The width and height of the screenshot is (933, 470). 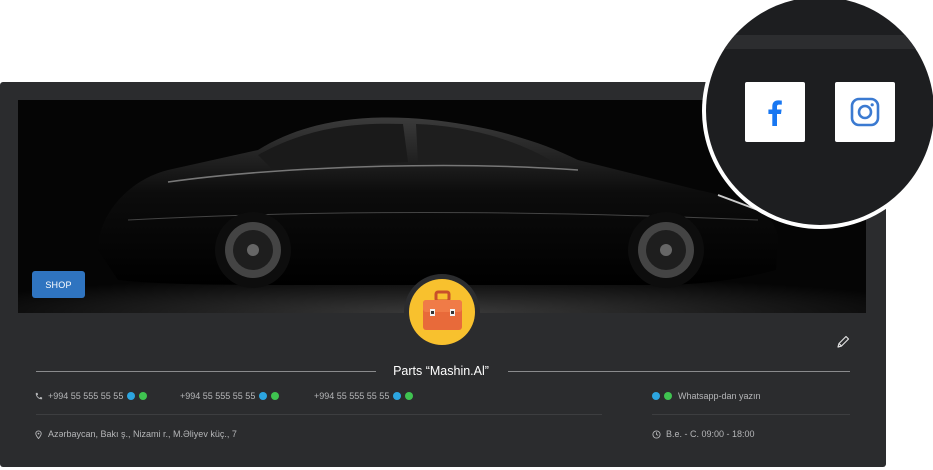 What do you see at coordinates (843, 342) in the screenshot?
I see `edit-pencil-icon` at bounding box center [843, 342].